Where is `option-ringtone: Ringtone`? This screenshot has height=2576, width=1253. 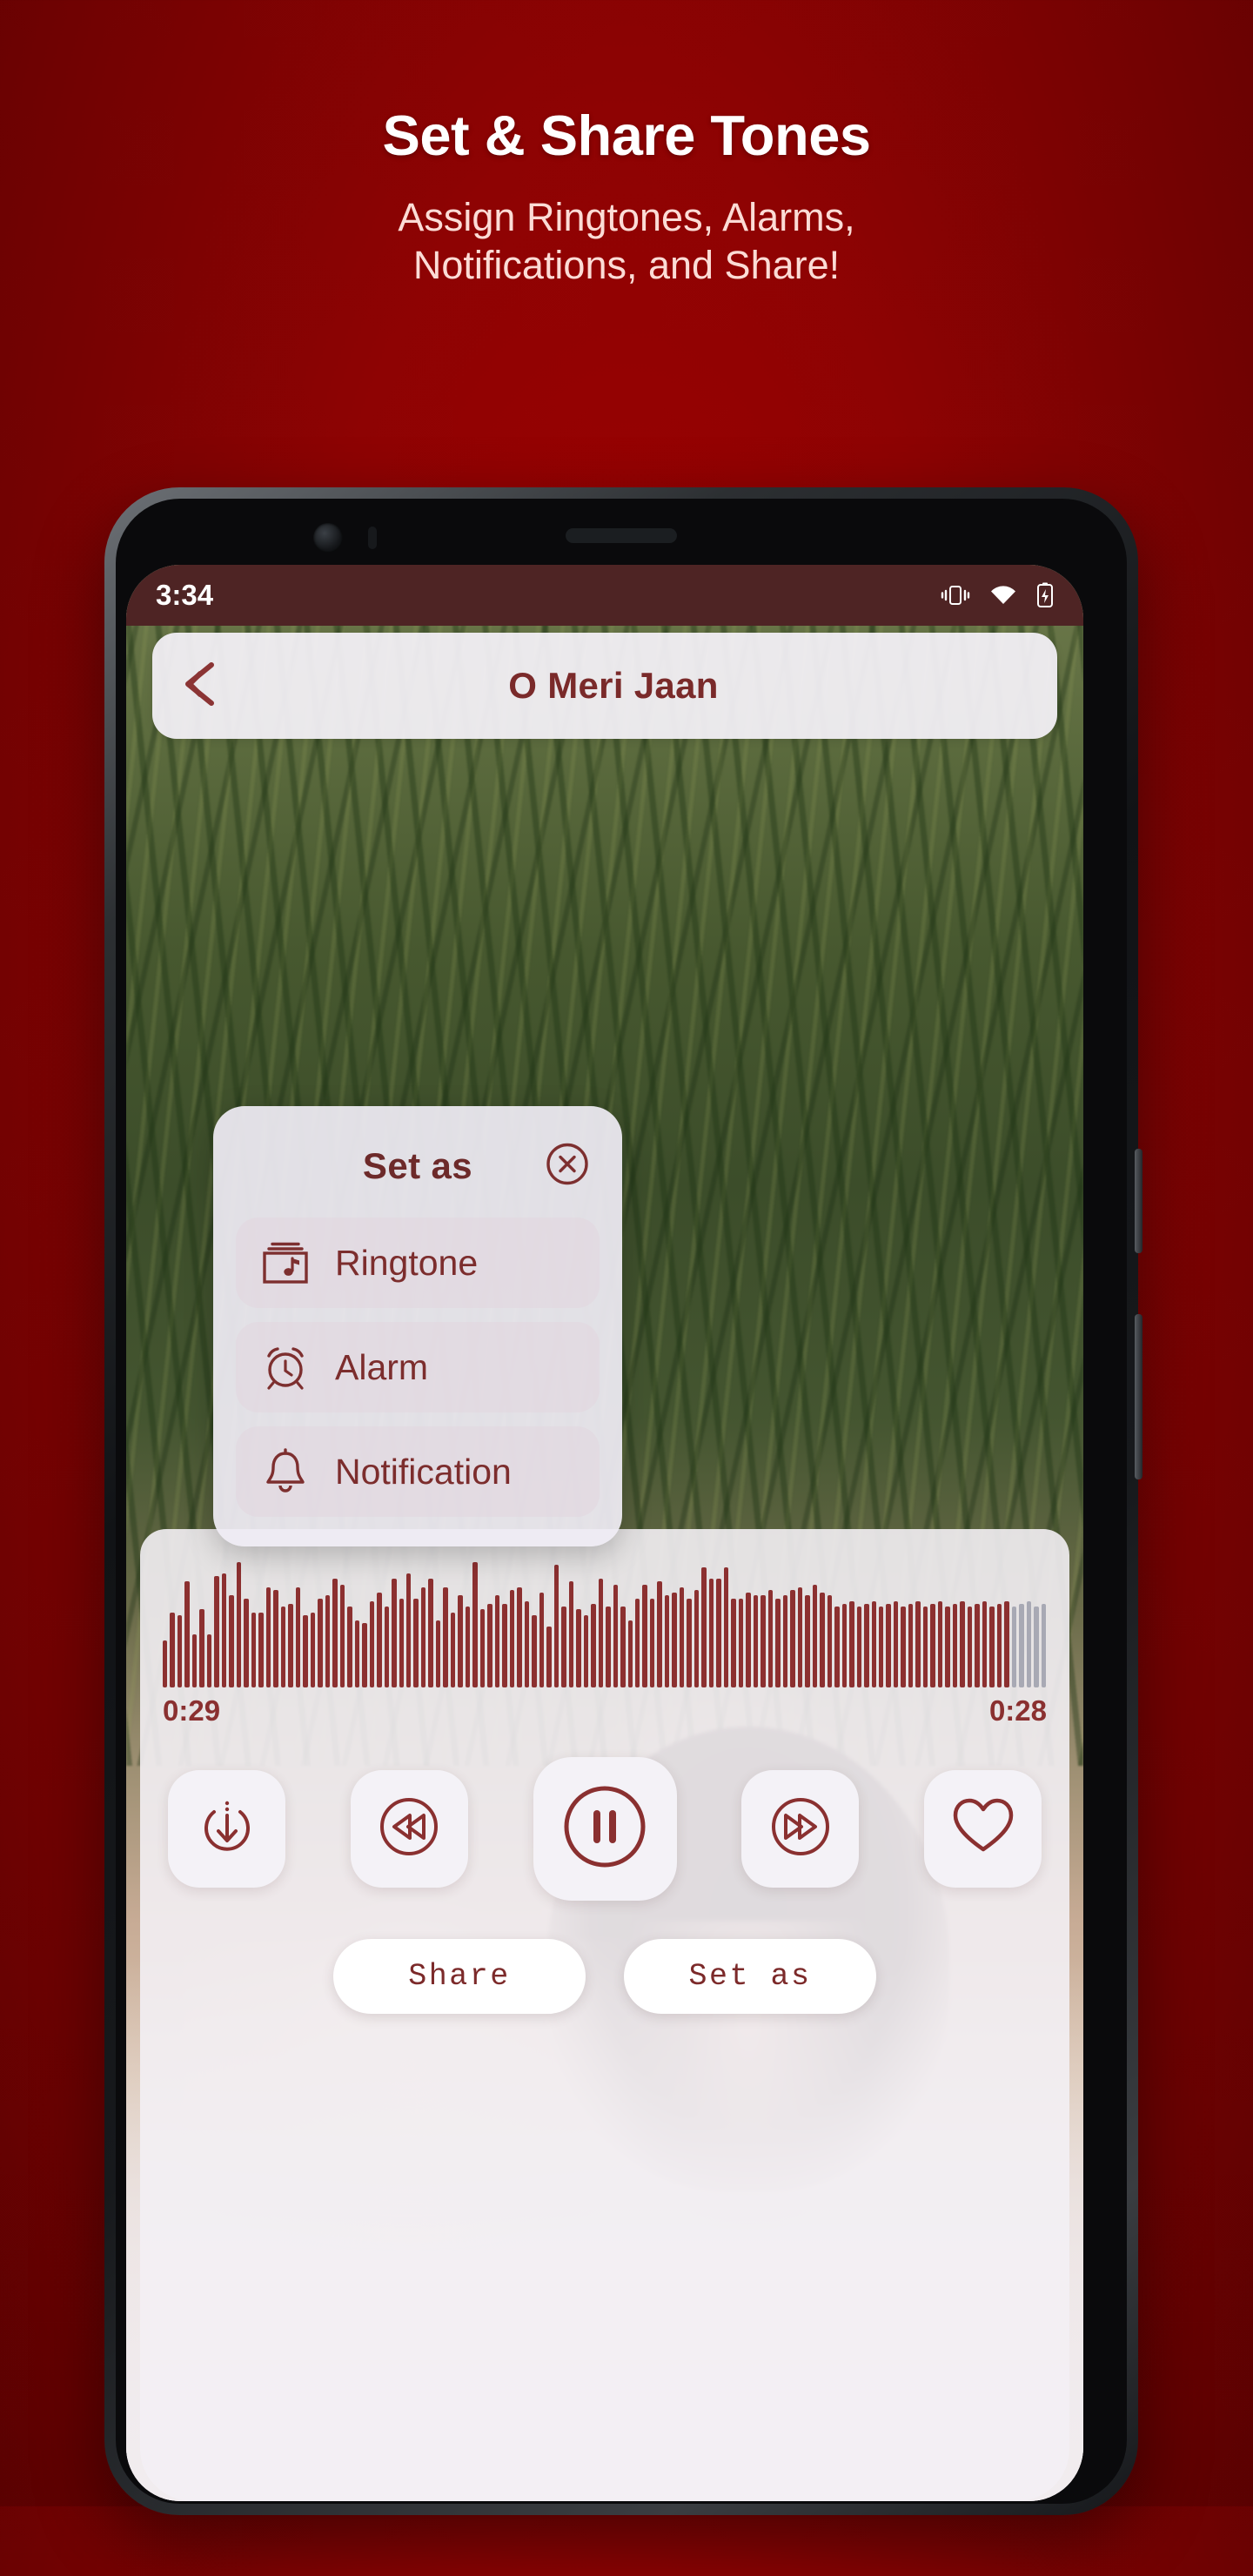 option-ringtone: Ringtone is located at coordinates (418, 1263).